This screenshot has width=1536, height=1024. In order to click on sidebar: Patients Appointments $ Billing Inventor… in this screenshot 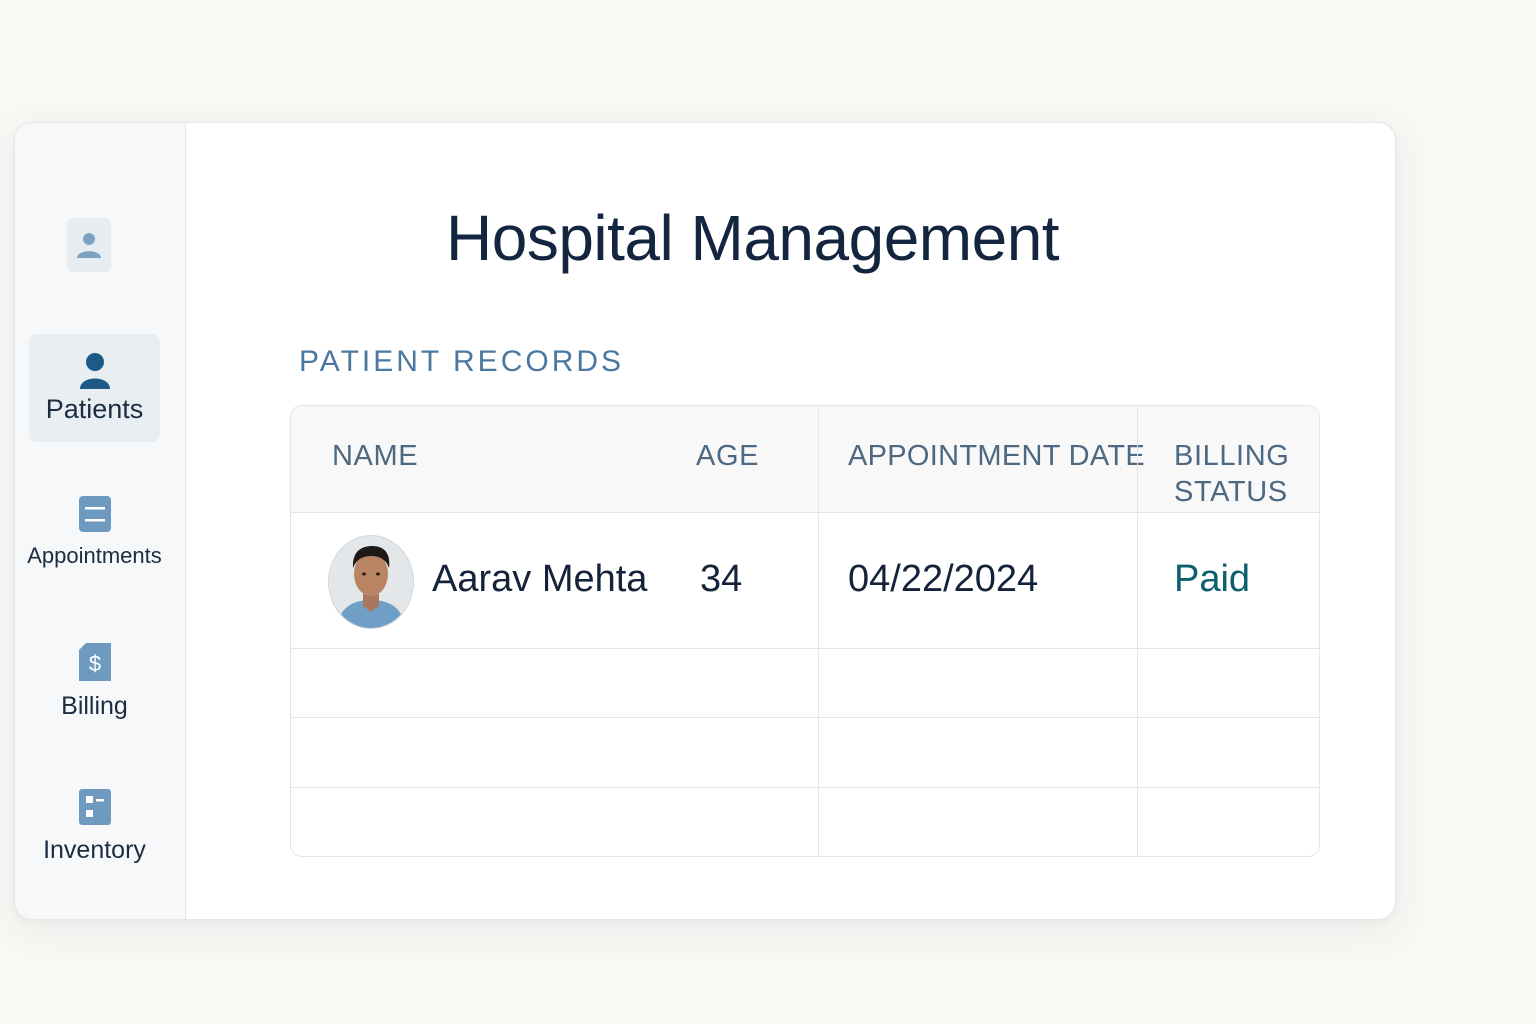, I will do `click(100, 521)`.